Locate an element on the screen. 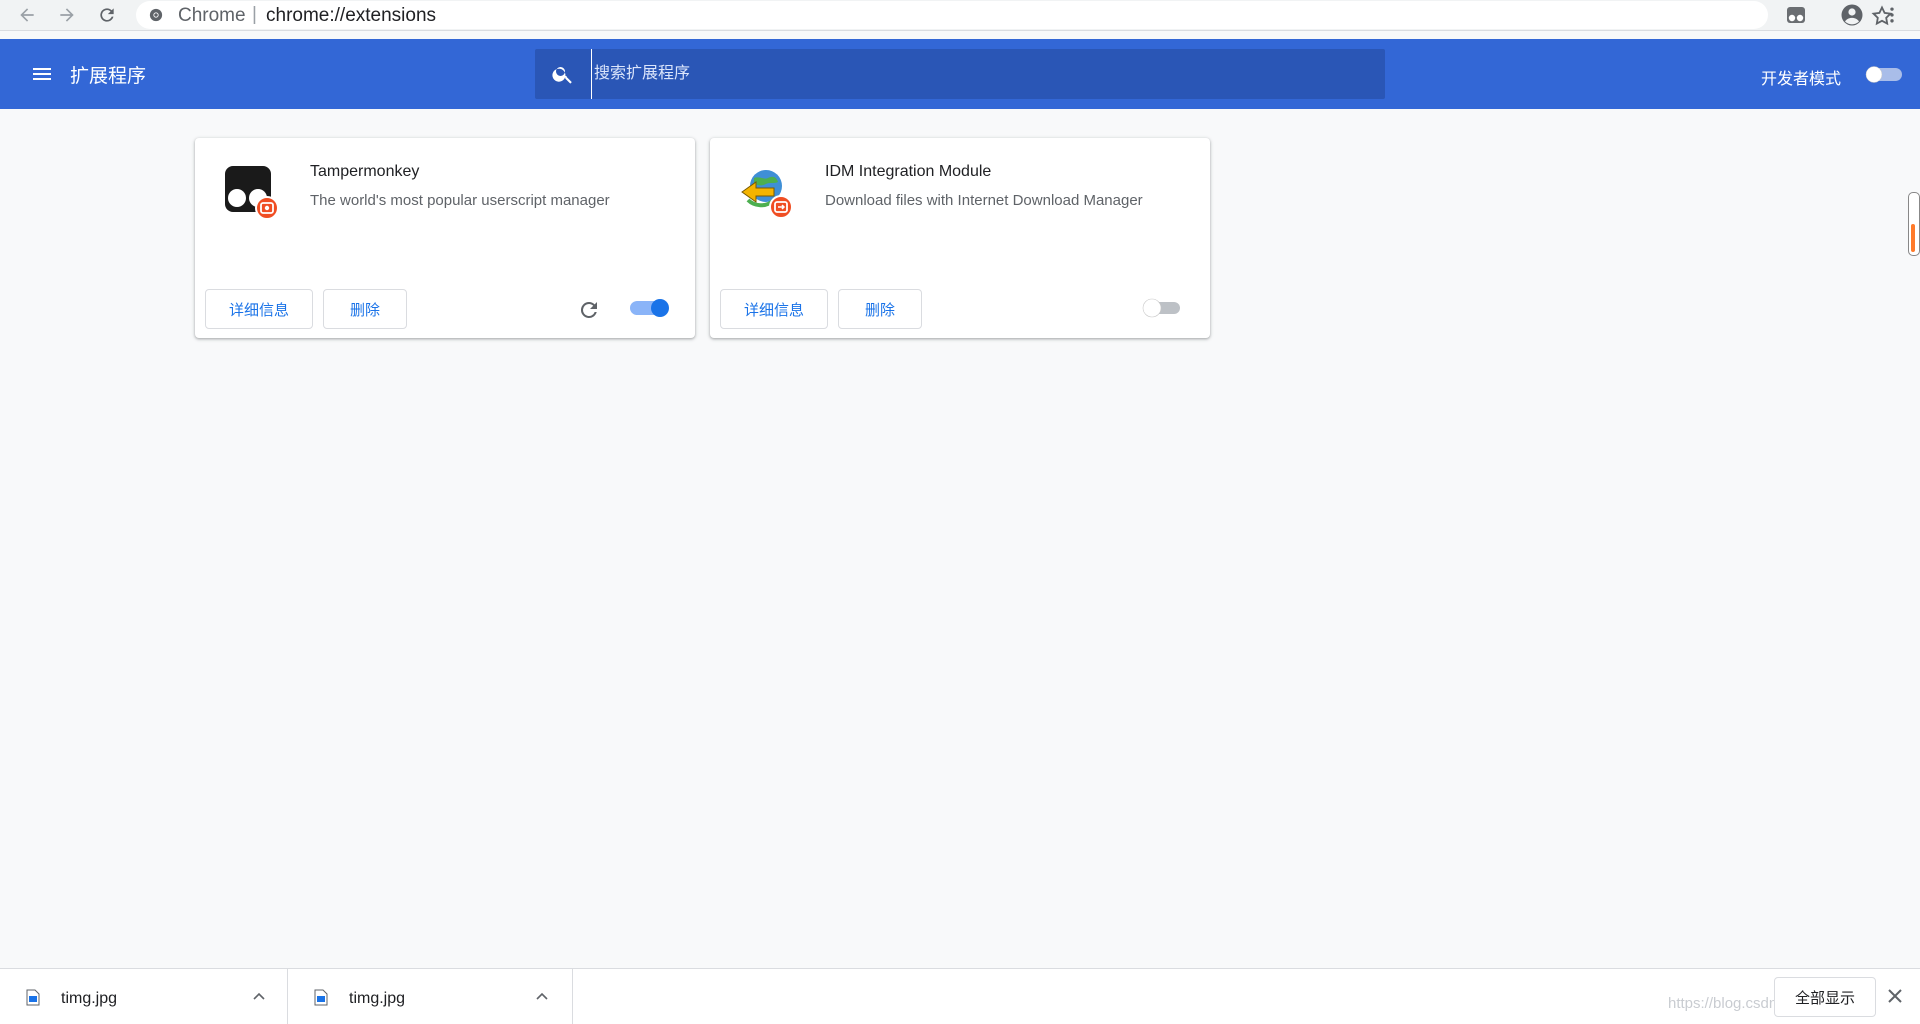 This screenshot has height=1024, width=1920. back-button is located at coordinates (27, 15).